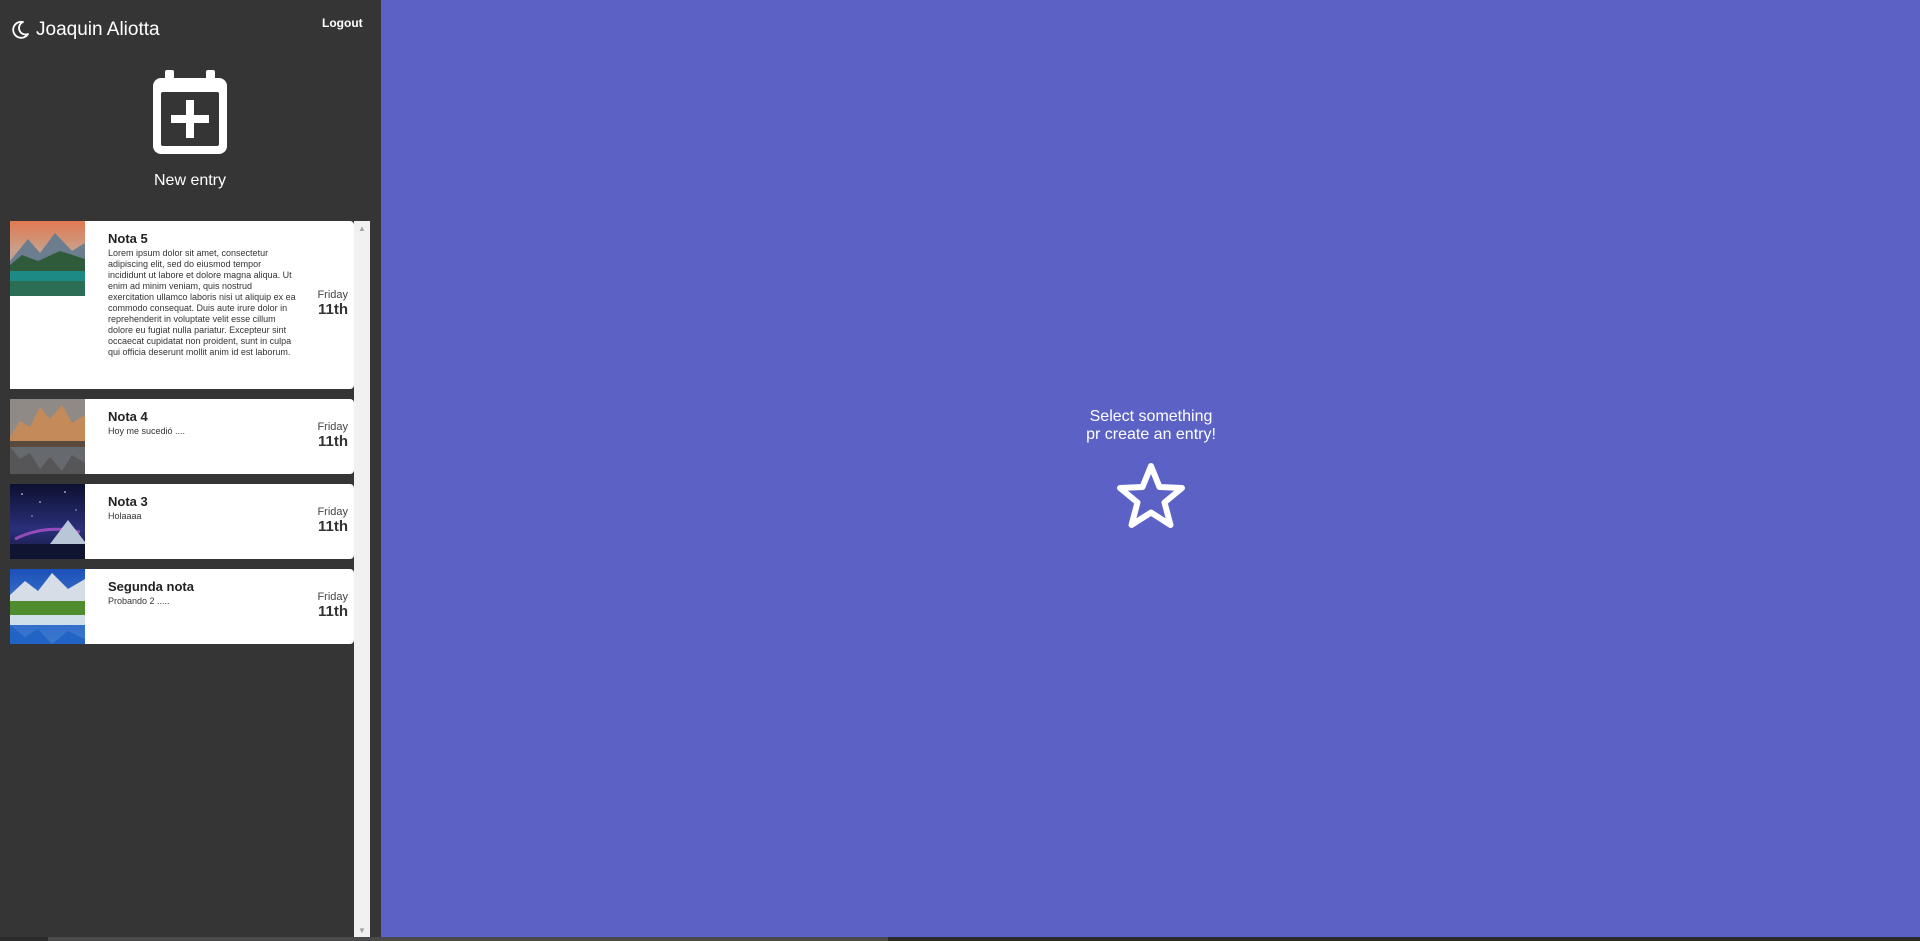 The height and width of the screenshot is (941, 1920). What do you see at coordinates (468, 939) in the screenshot?
I see `horizontal-scrollbar-thumb` at bounding box center [468, 939].